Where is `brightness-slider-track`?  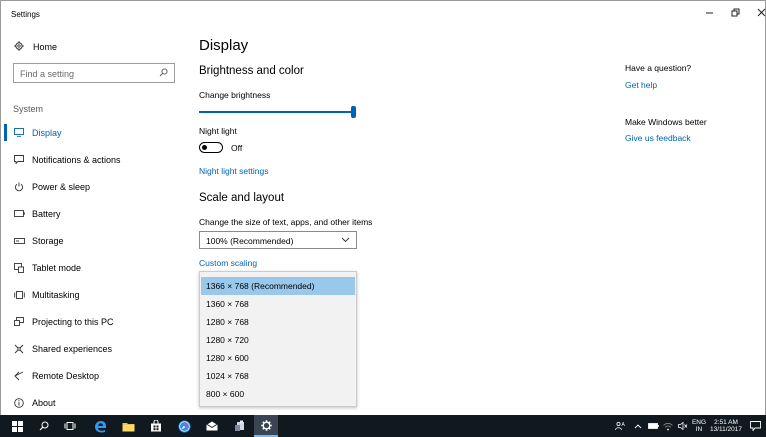 brightness-slider-track is located at coordinates (275, 112).